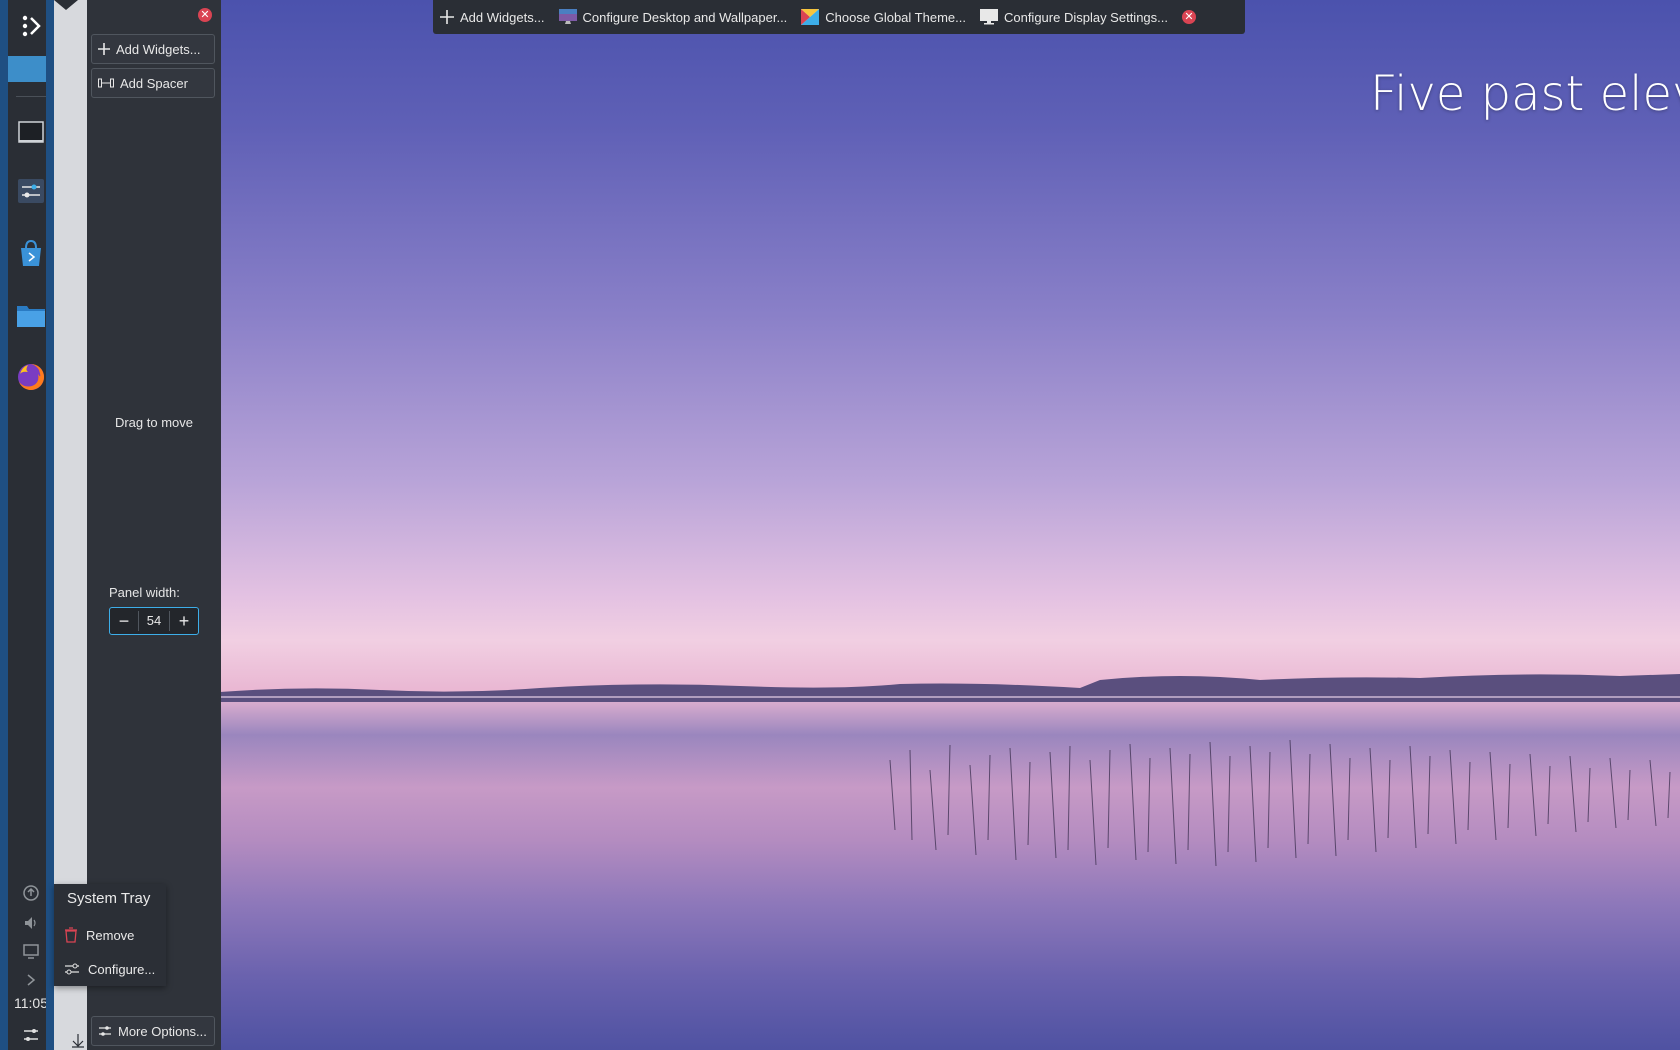  I want to click on wallpaper-icon, so click(567, 17).